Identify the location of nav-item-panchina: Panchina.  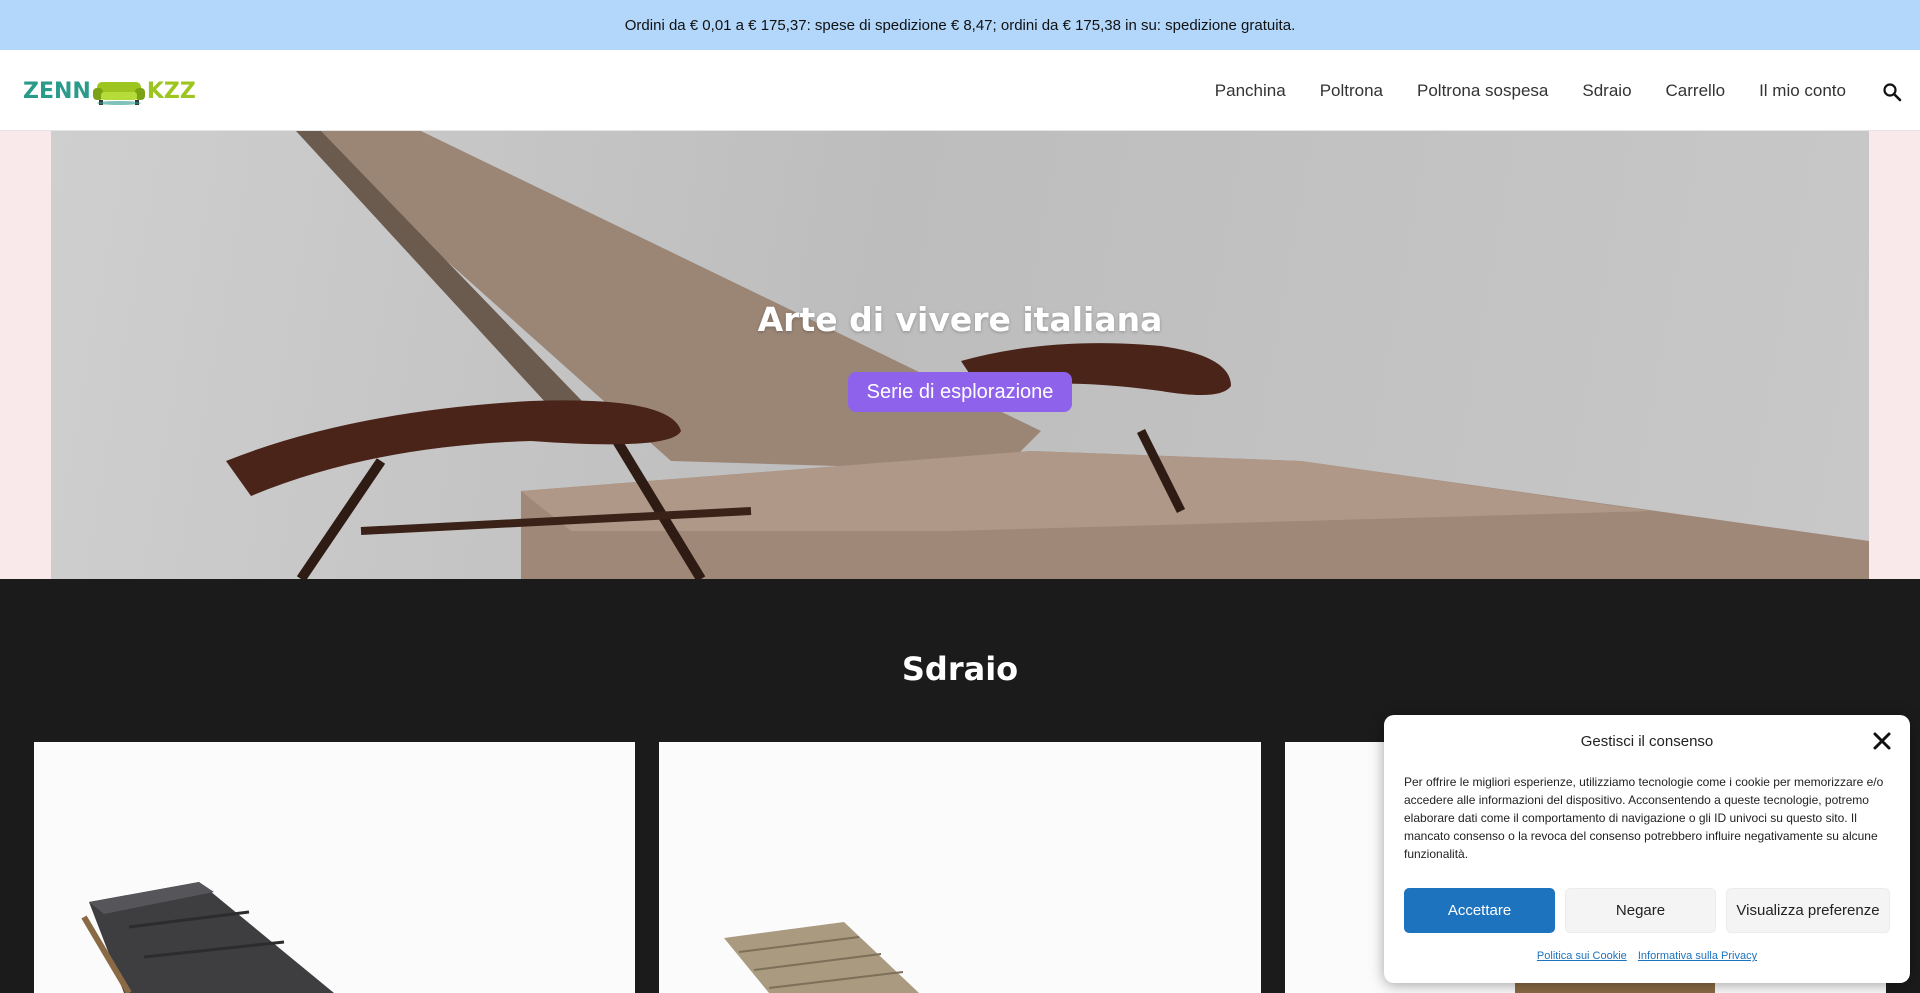
(1250, 91).